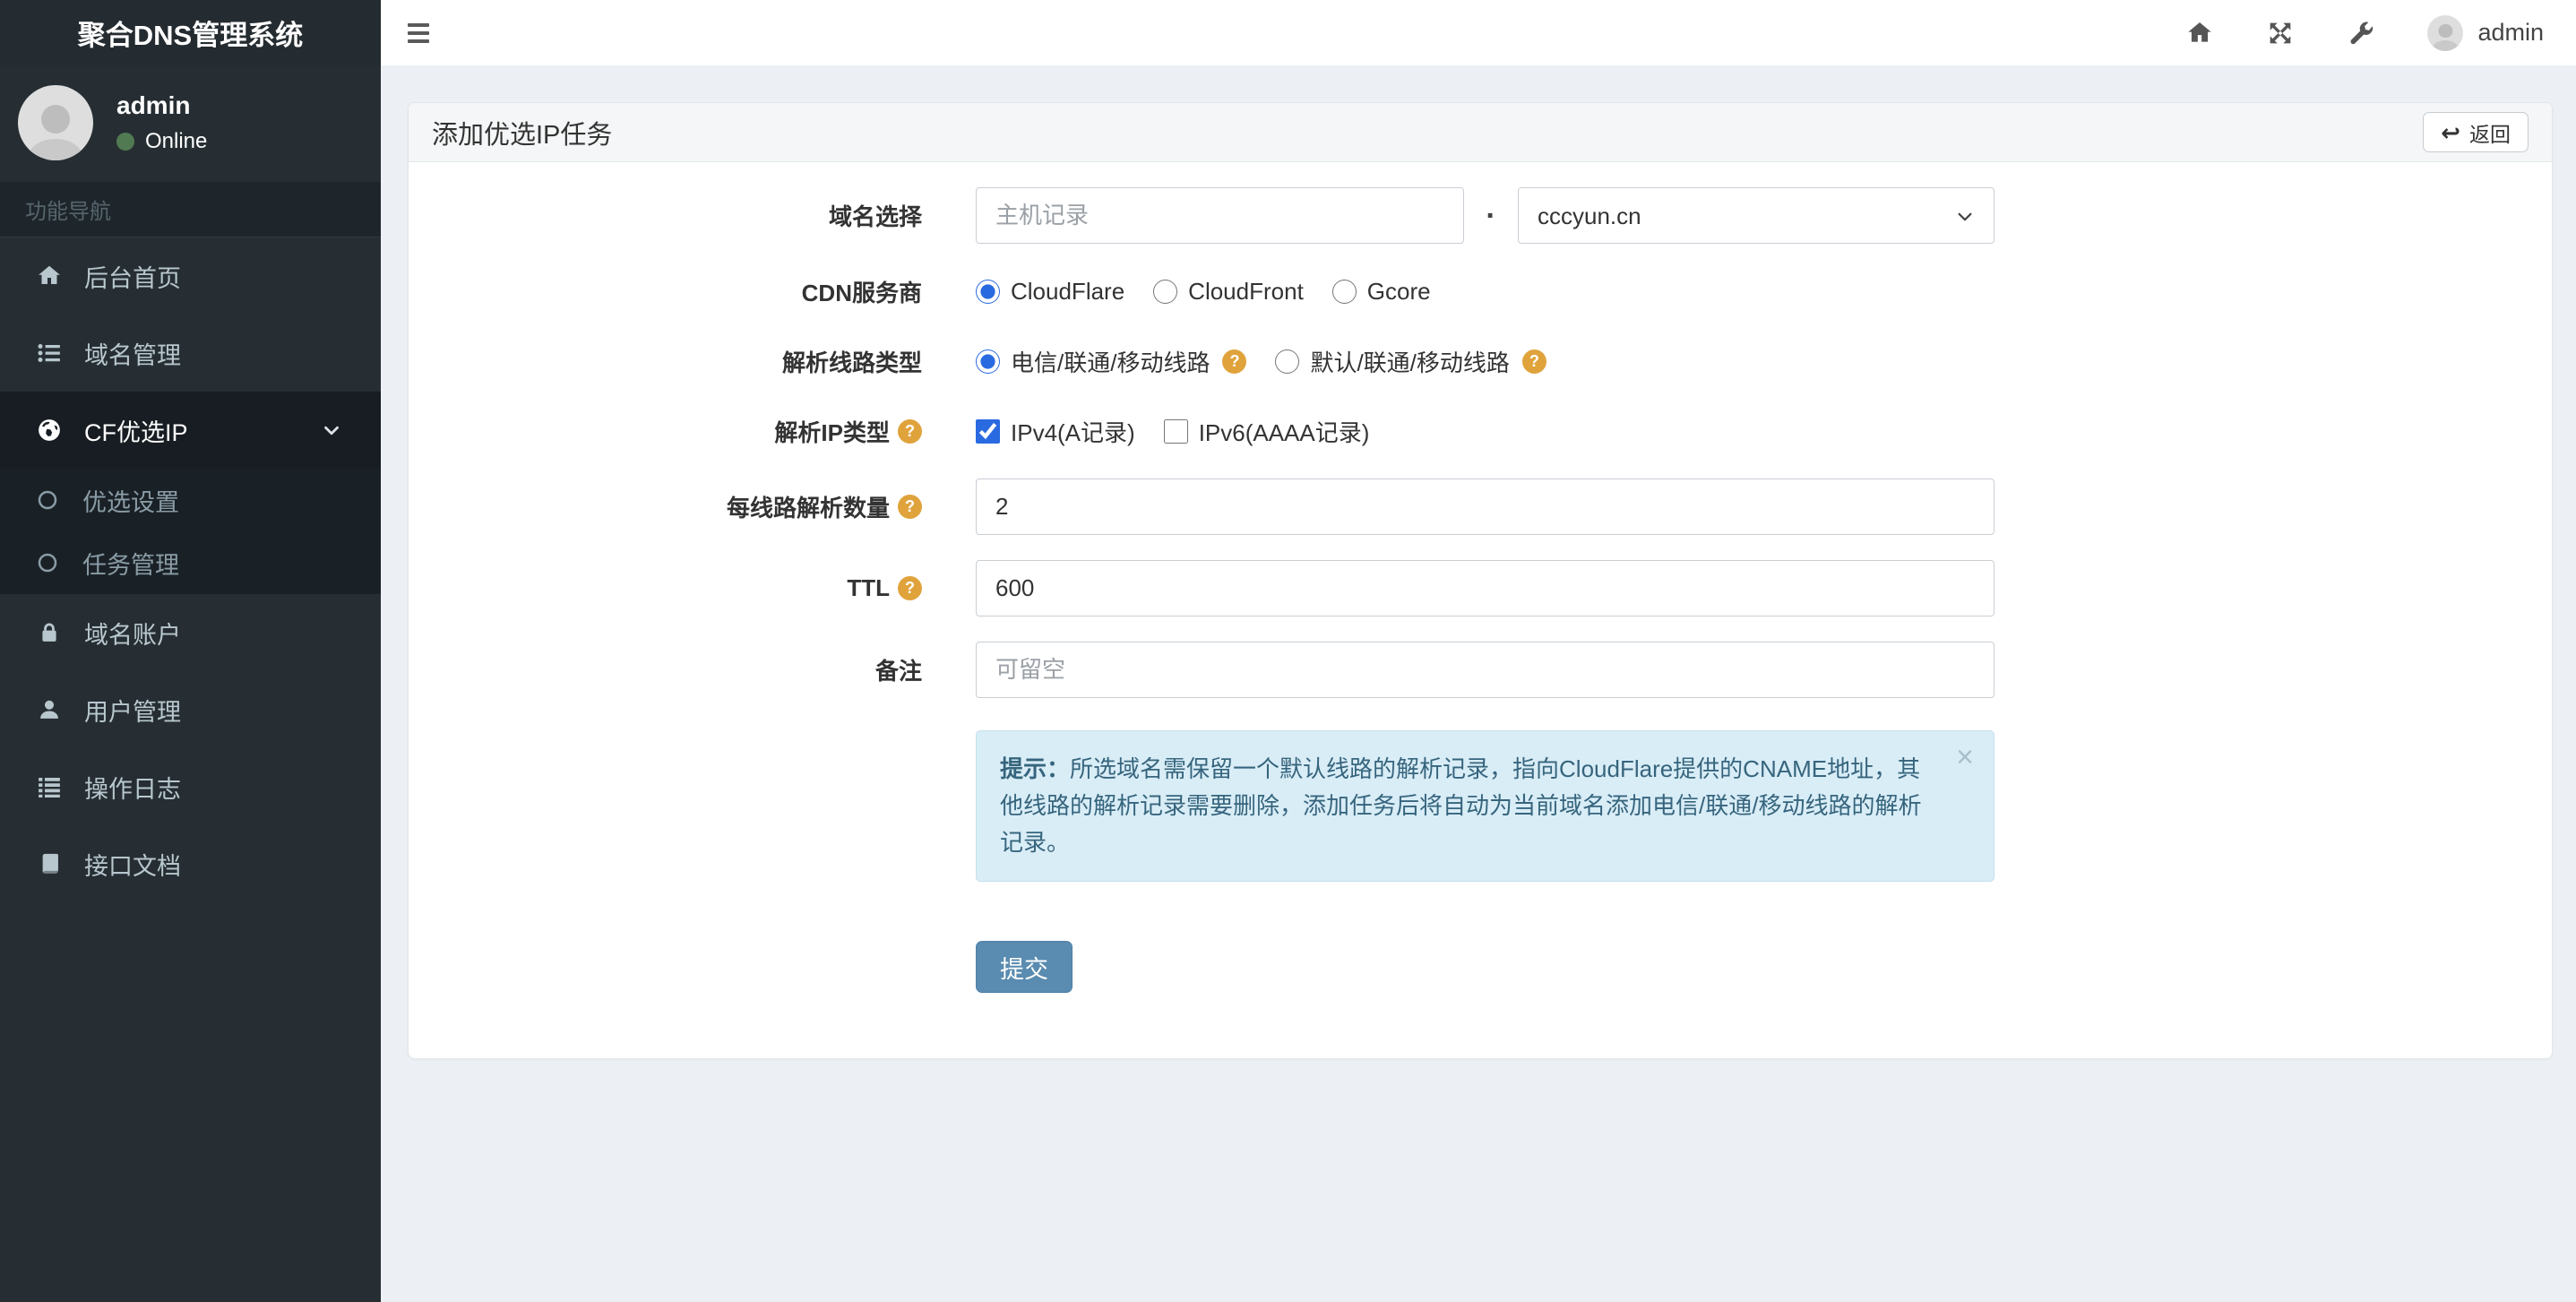 Image resolution: width=2576 pixels, height=1302 pixels. Describe the element at coordinates (190, 431) in the screenshot. I see `sidebar-item-cf-preferred-ip: CF优选IP` at that location.